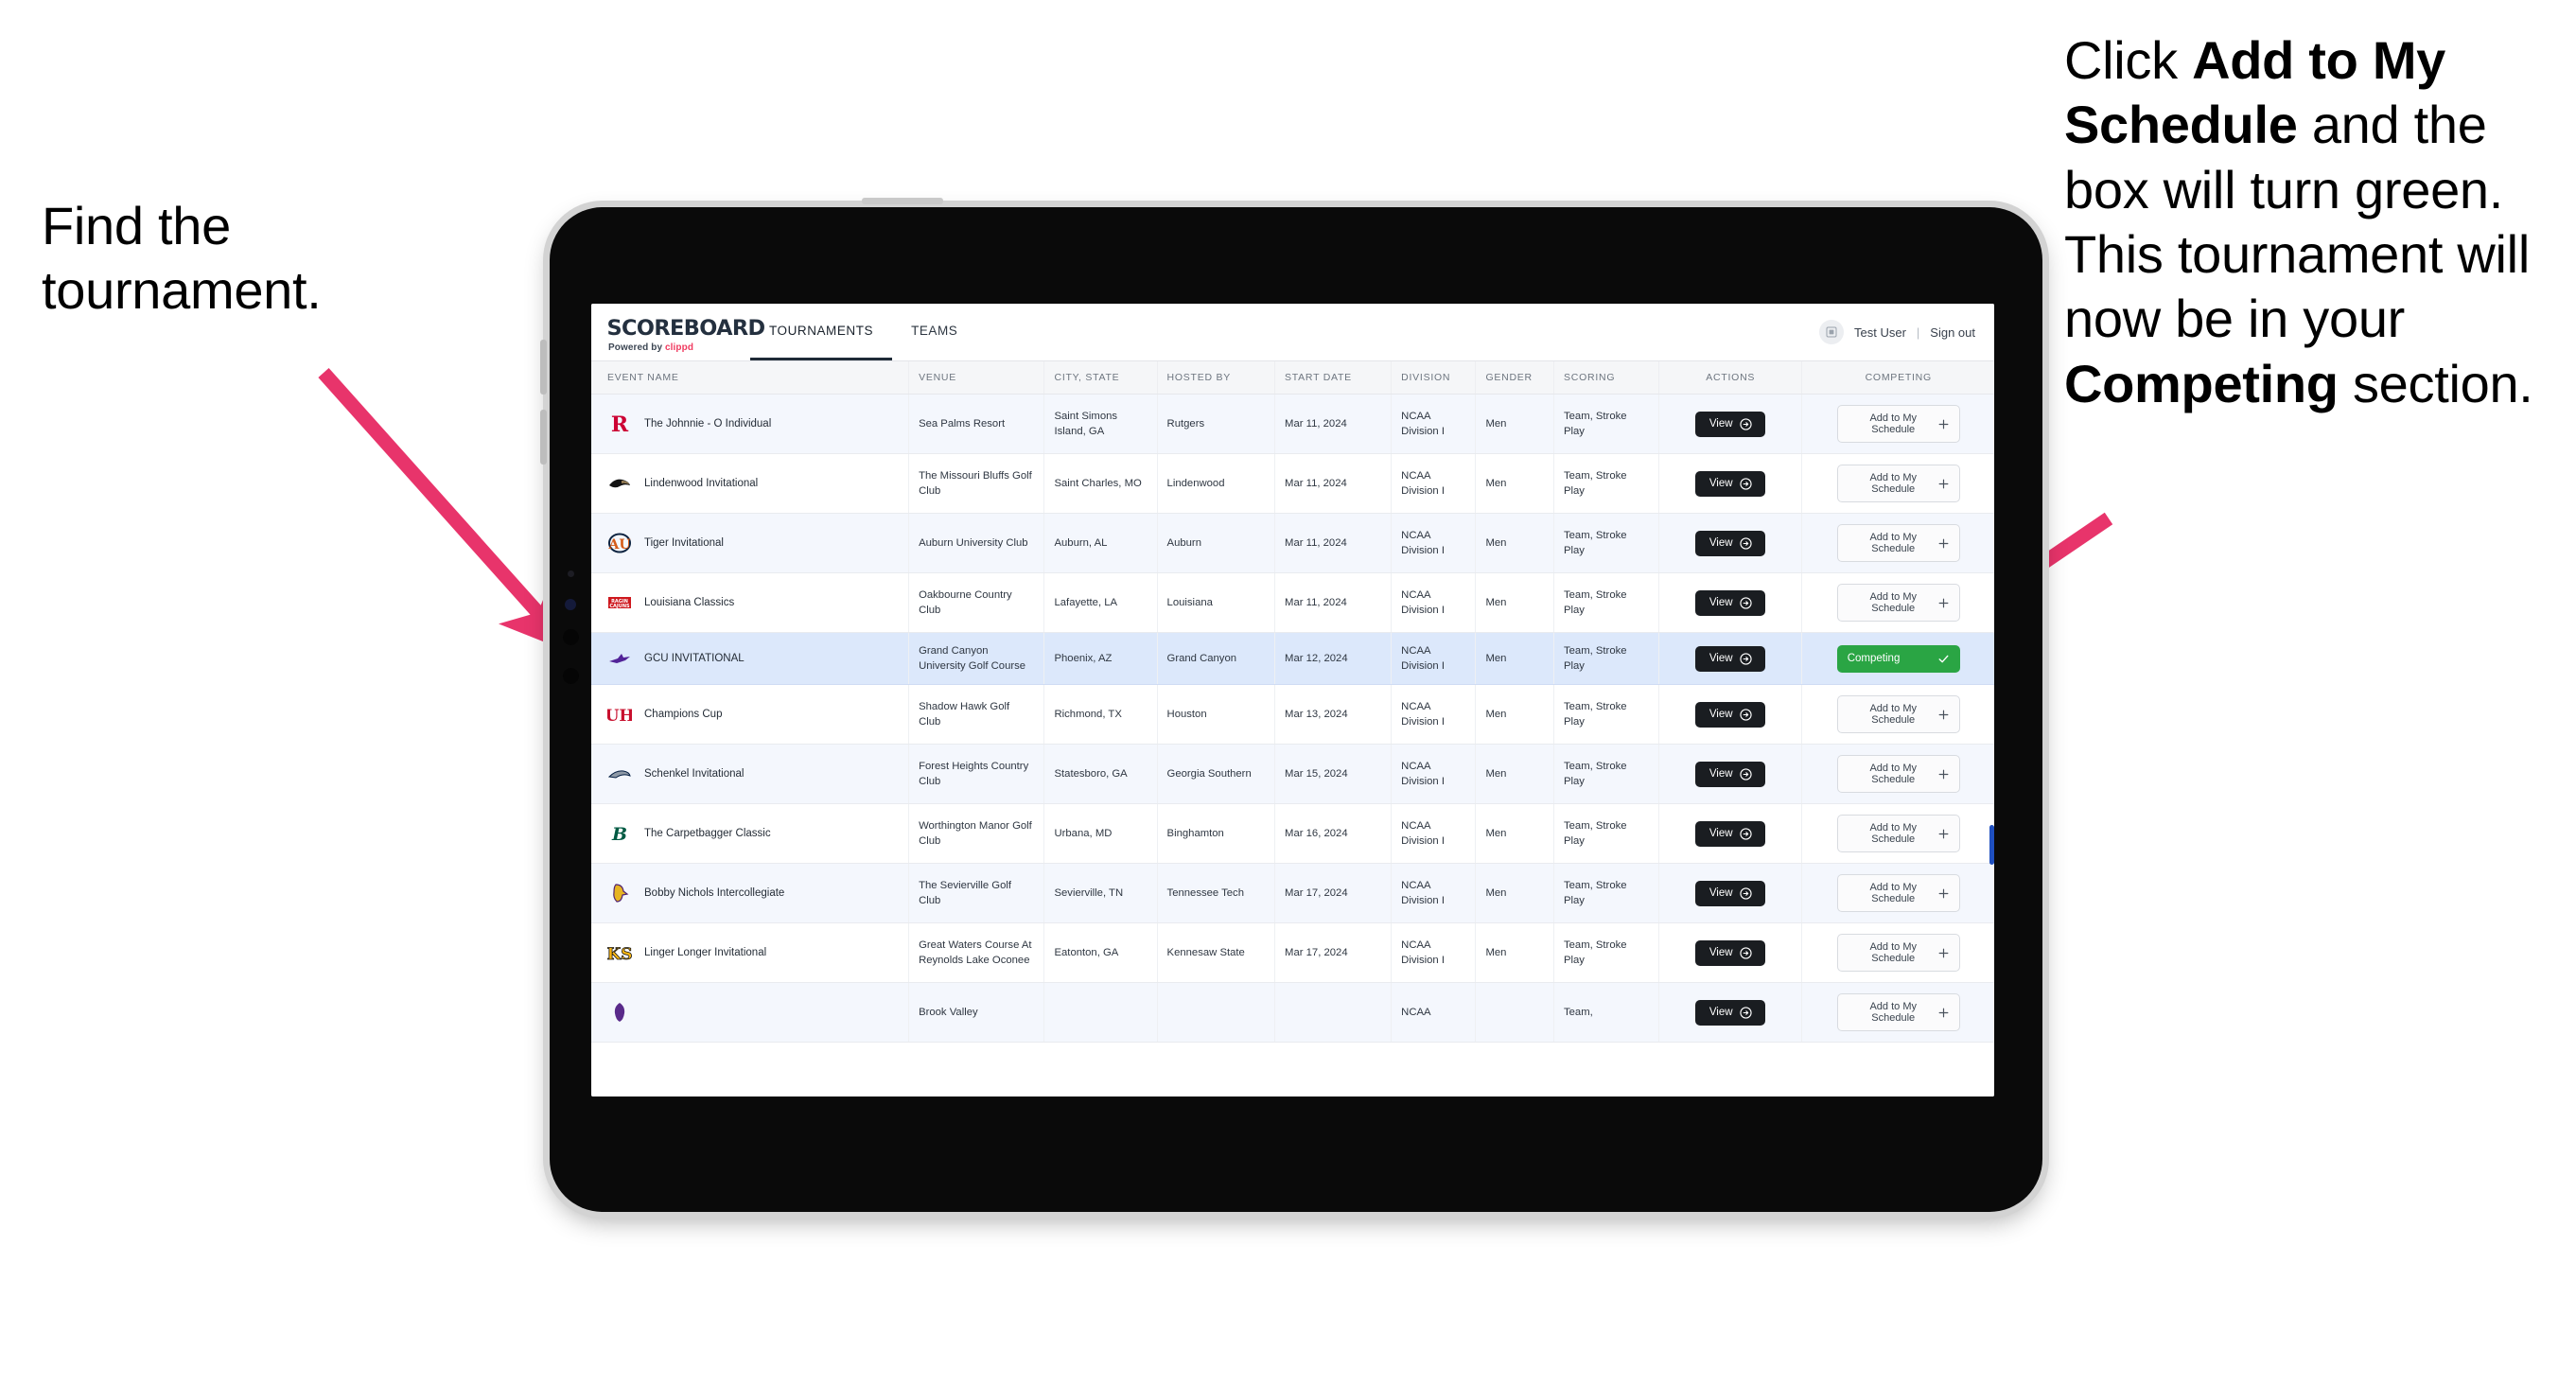 The image size is (2576, 1386). I want to click on cell-hosted-by: Auburn, so click(1216, 543).